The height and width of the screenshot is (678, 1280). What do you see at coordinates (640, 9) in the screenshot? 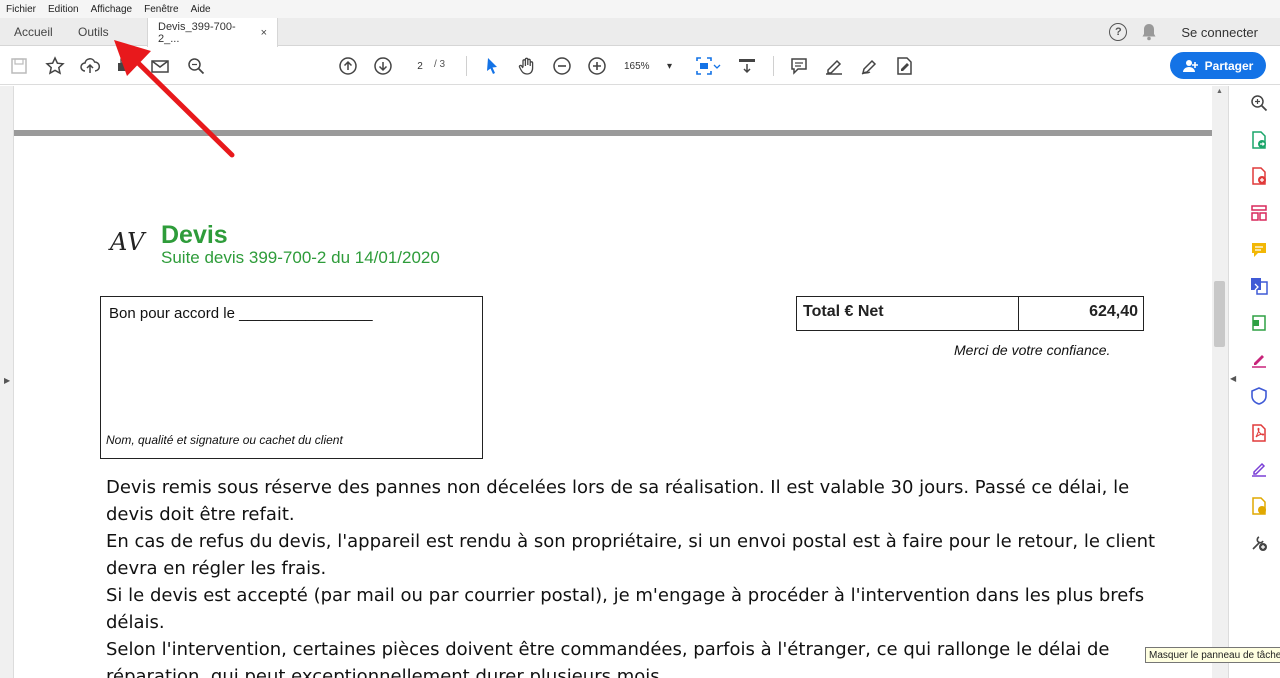
I see `menu-bar: Fichier Edition Affichage Fenêtre Aide` at bounding box center [640, 9].